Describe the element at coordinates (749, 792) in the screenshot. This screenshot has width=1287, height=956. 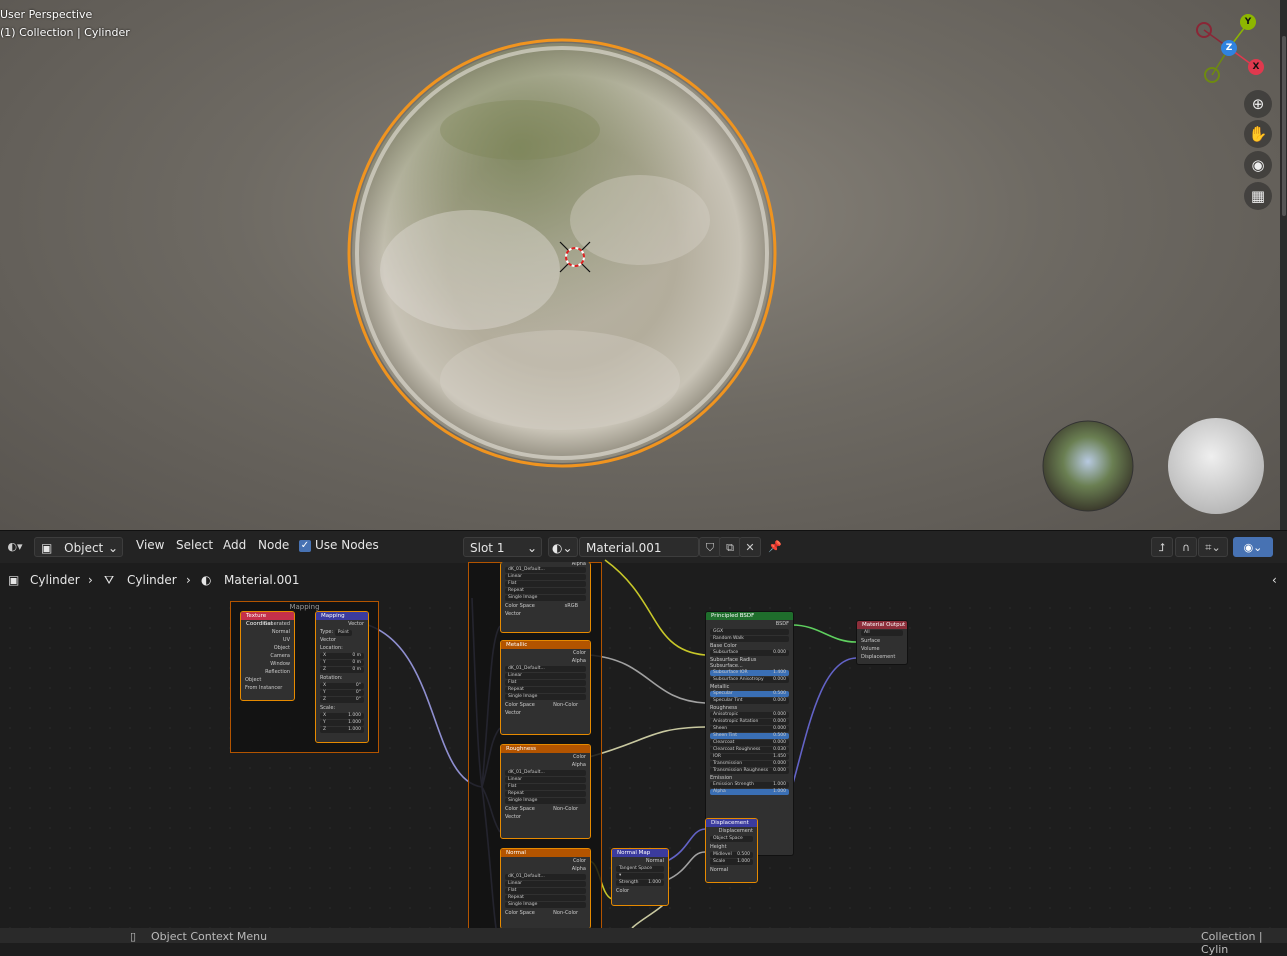
I see `bsdf-input-row: Alpha 1.000` at that location.